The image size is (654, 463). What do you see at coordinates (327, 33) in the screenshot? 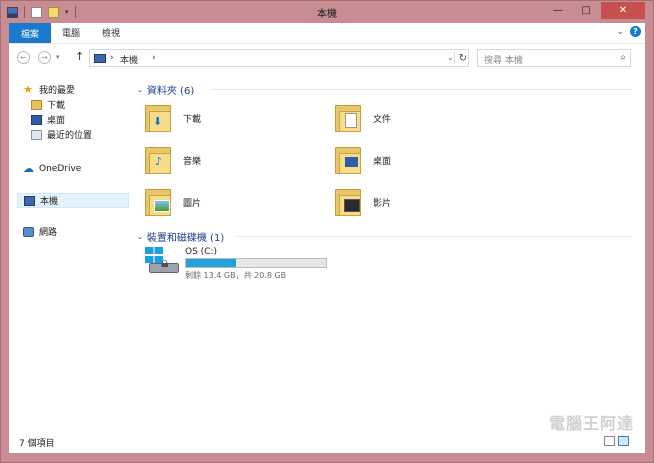
I see `ribbon-tabs: 檔案 電腦 檢視 ⌄ ?` at bounding box center [327, 33].